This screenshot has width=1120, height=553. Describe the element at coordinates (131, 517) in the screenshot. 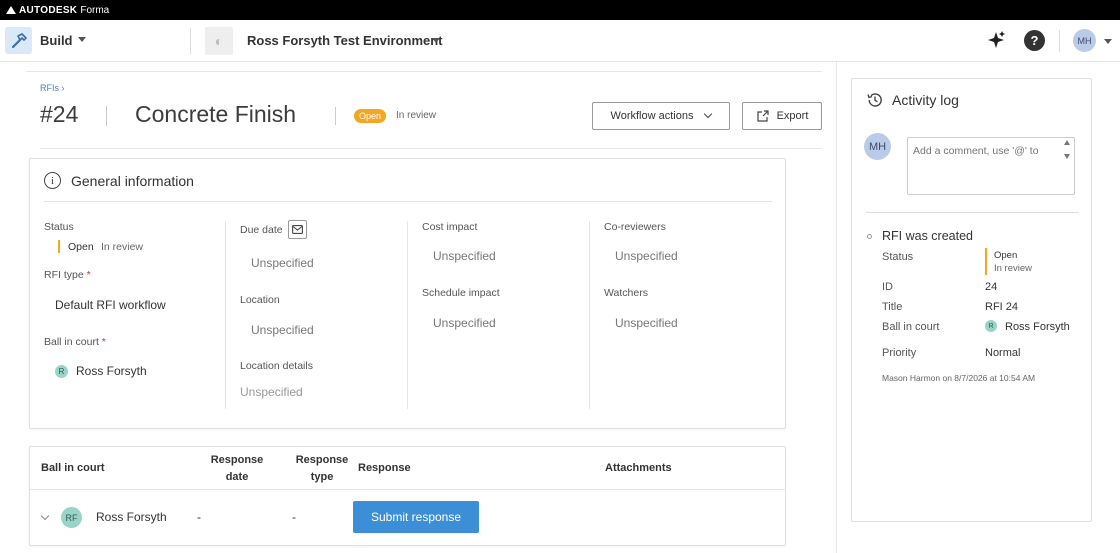

I see `response-assignee: Ross Forsyth` at that location.